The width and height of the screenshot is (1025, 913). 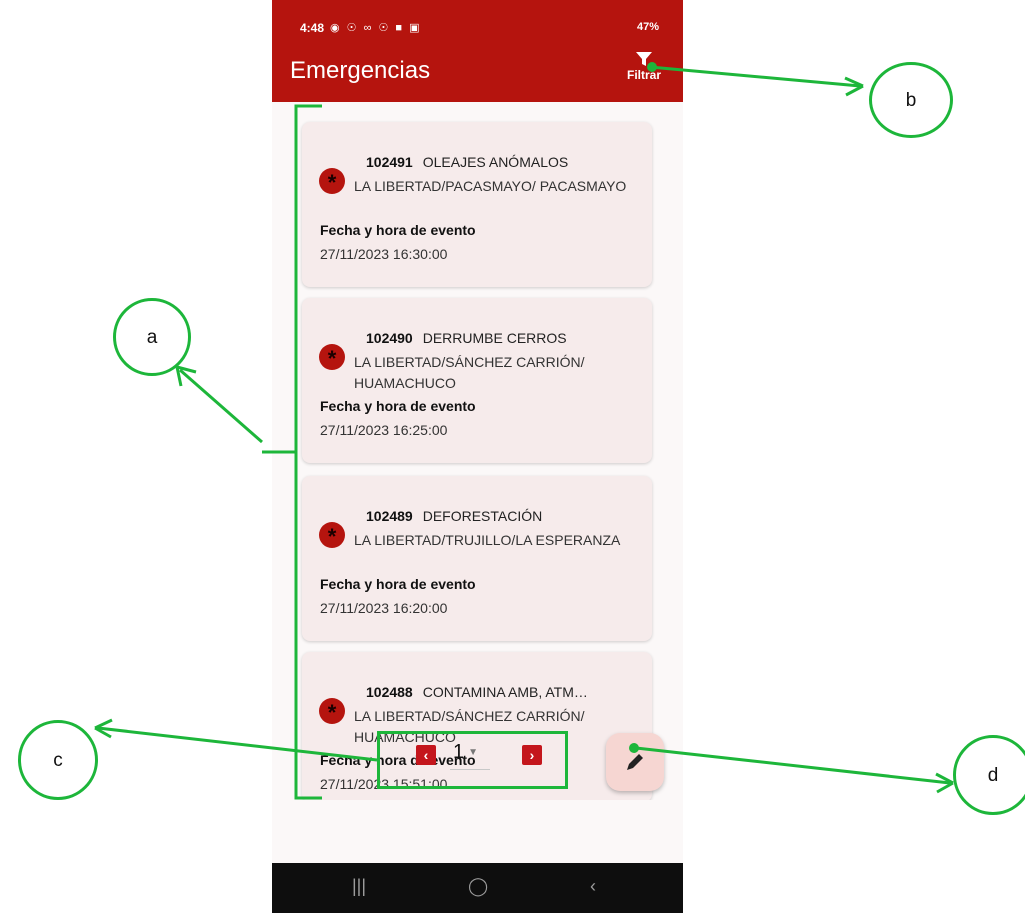 I want to click on annotation-circle-b: b, so click(x=911, y=100).